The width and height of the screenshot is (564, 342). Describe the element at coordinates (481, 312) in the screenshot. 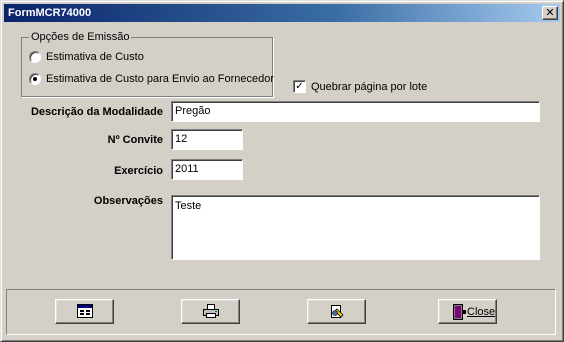

I see `close-button-label: Close` at that location.